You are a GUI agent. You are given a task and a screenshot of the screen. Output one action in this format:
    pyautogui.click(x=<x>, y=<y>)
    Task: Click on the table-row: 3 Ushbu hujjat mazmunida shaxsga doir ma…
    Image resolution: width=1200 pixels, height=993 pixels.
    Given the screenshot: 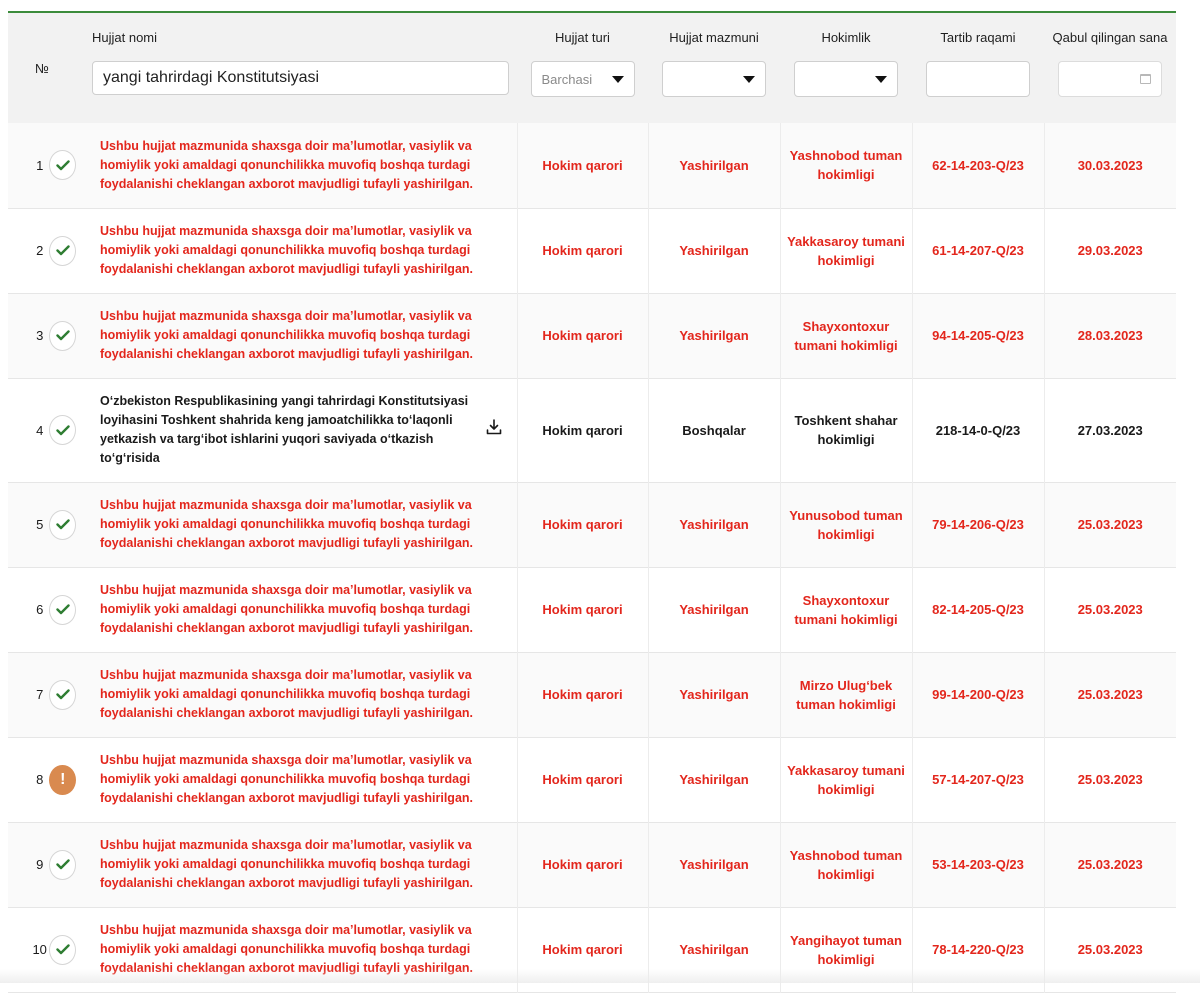 What is the action you would take?
    pyautogui.click(x=592, y=335)
    